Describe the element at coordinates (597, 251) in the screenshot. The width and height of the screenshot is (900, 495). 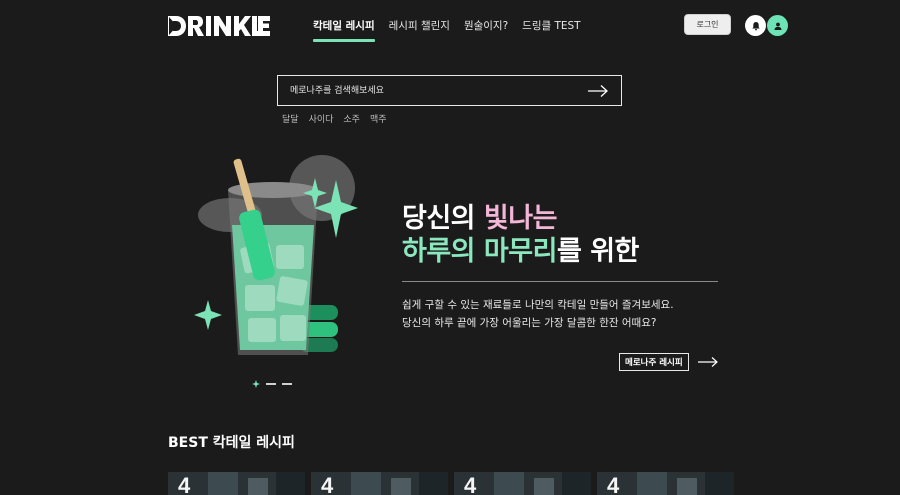
I see `hero-title-part: 를 위한` at that location.